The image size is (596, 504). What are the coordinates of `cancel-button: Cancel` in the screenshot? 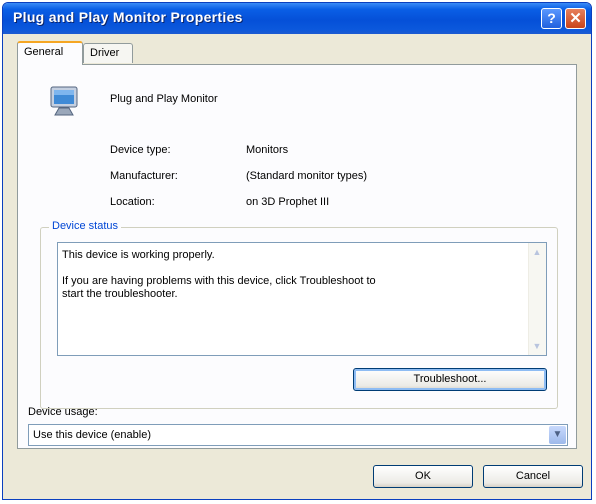 It's located at (533, 476).